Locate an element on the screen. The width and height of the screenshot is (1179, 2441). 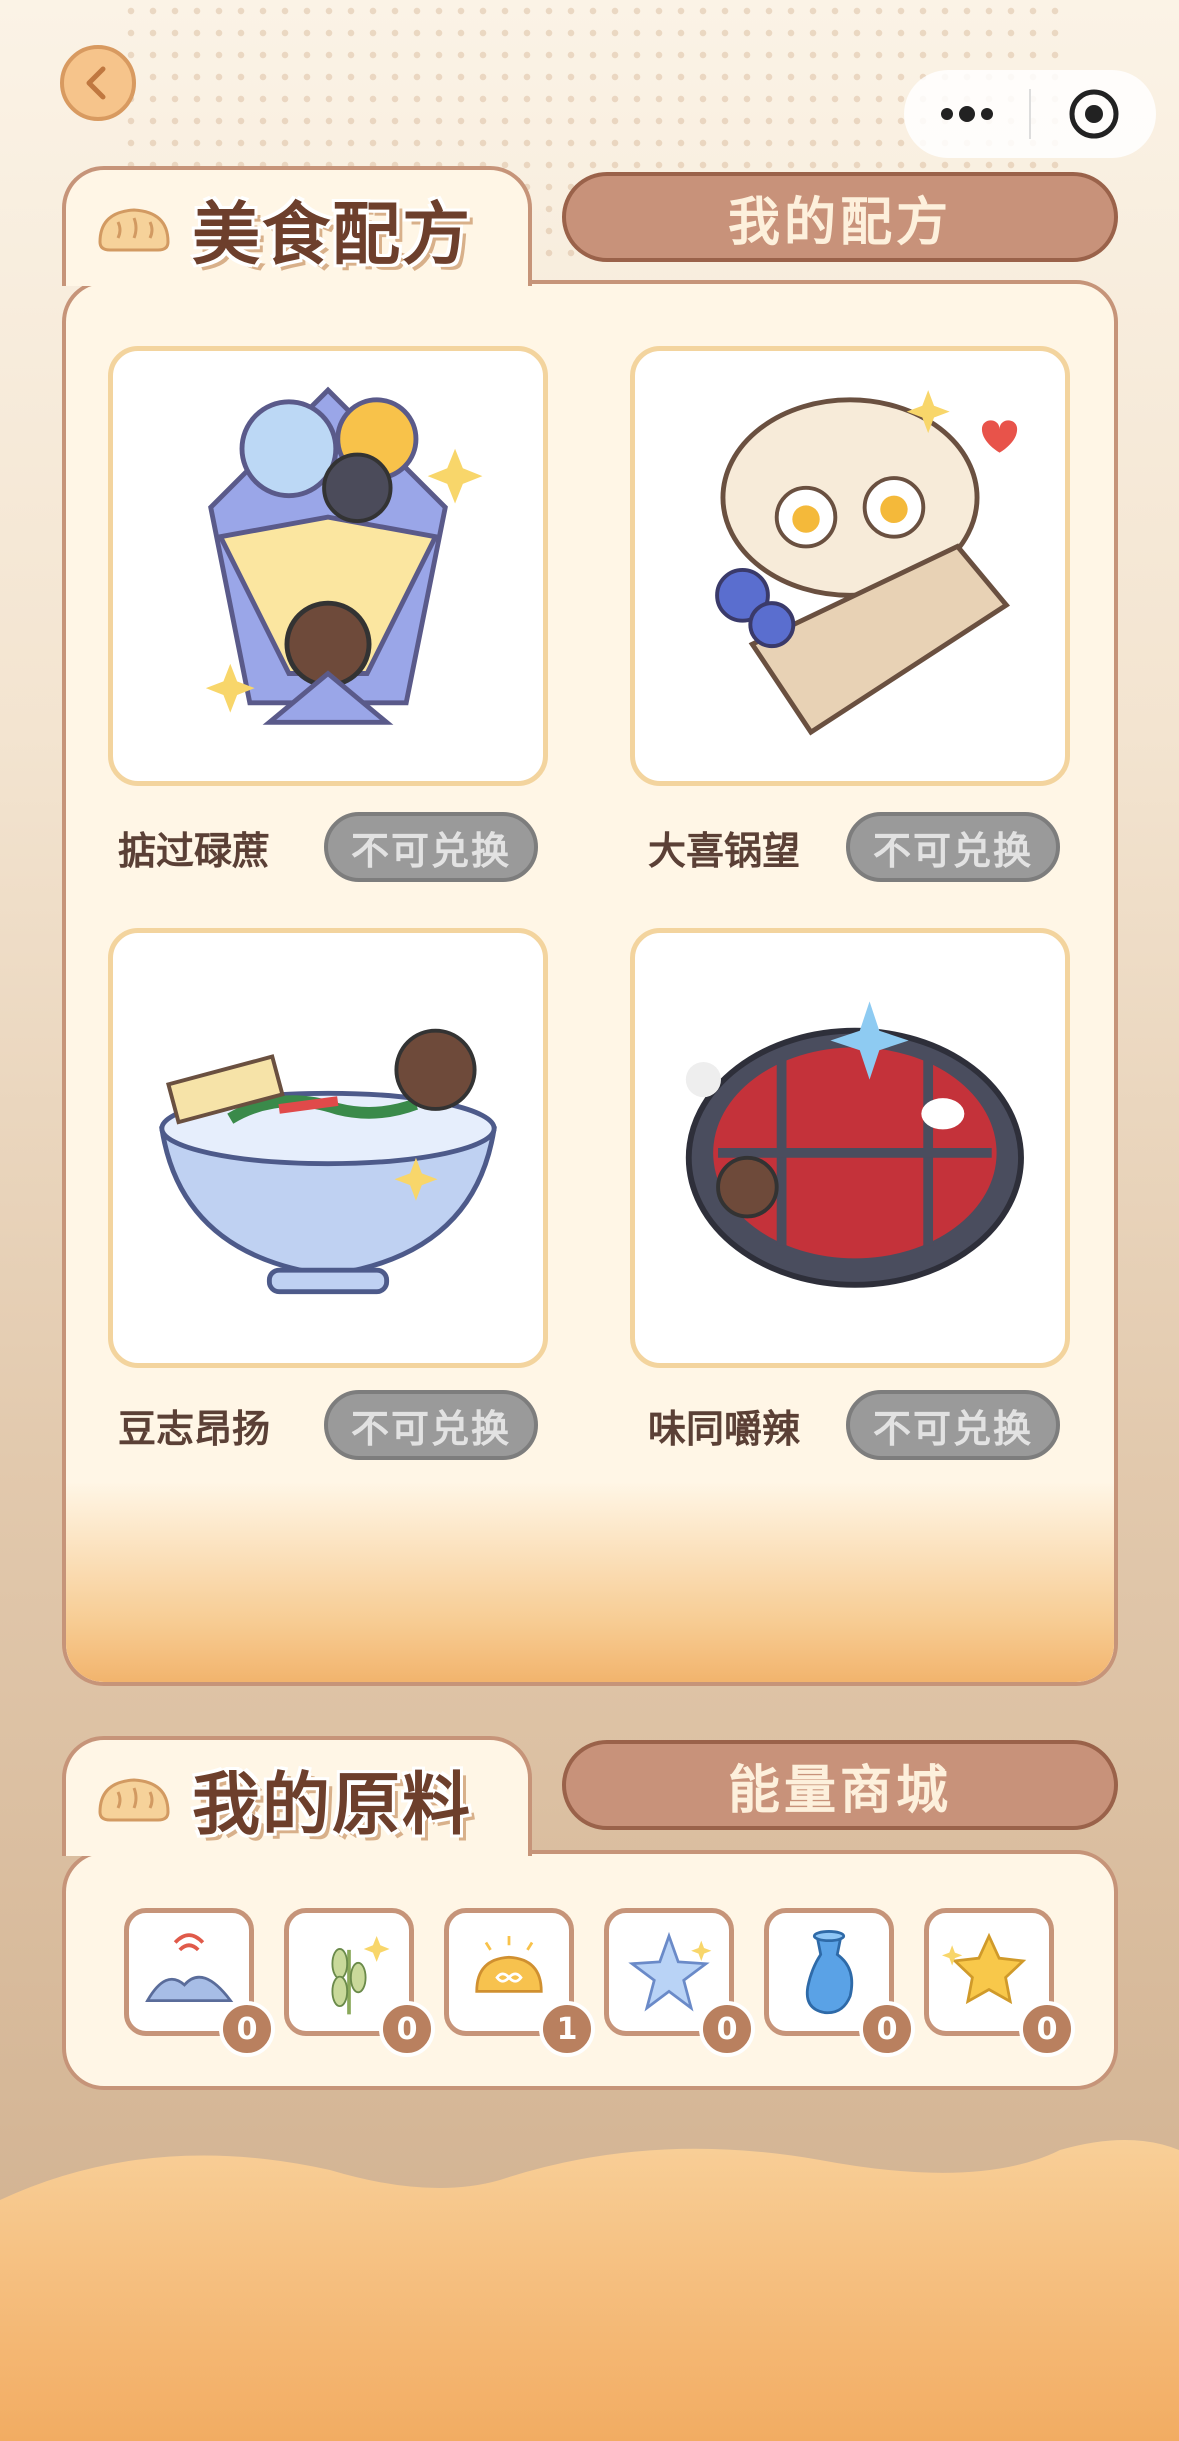
recipe-name: 大喜锅望 is located at coordinates (724, 851).